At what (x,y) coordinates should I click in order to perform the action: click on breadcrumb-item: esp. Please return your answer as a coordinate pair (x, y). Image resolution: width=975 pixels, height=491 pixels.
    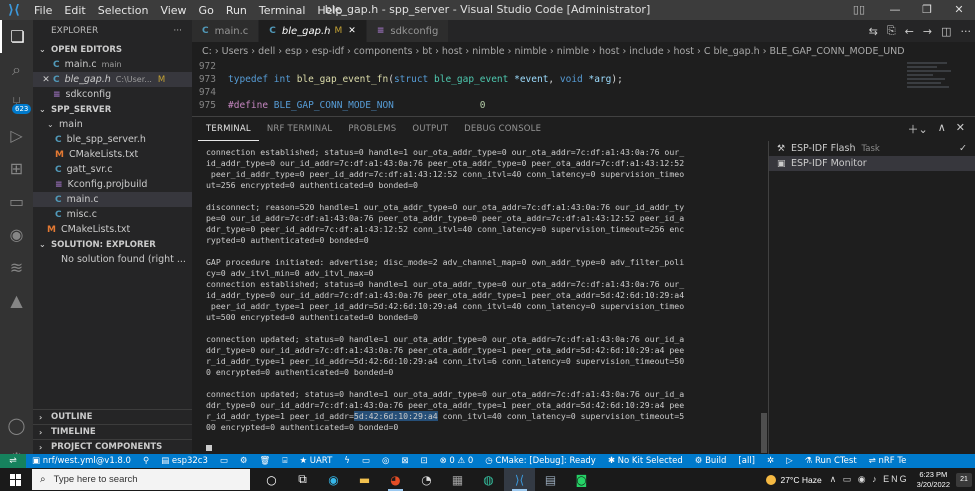
    Looking at the image, I should click on (293, 51).